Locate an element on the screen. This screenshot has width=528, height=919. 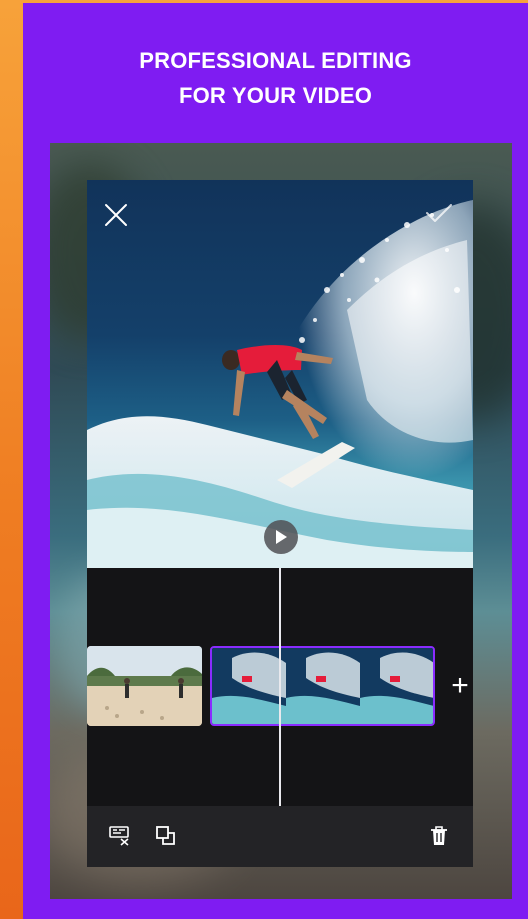
delete-tool-button is located at coordinates (439, 836).